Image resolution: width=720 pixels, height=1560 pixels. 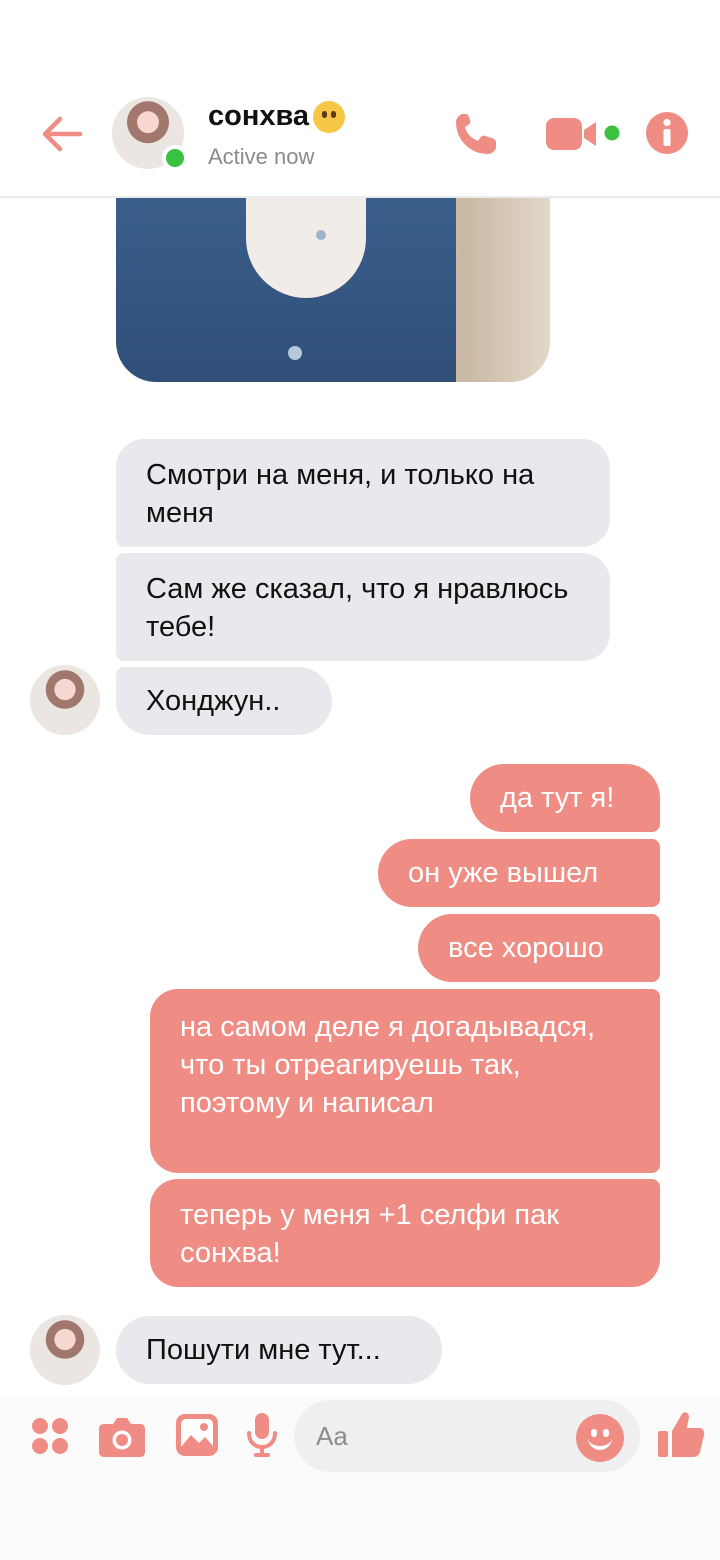 I want to click on emoji-icon, so click(x=600, y=1438).